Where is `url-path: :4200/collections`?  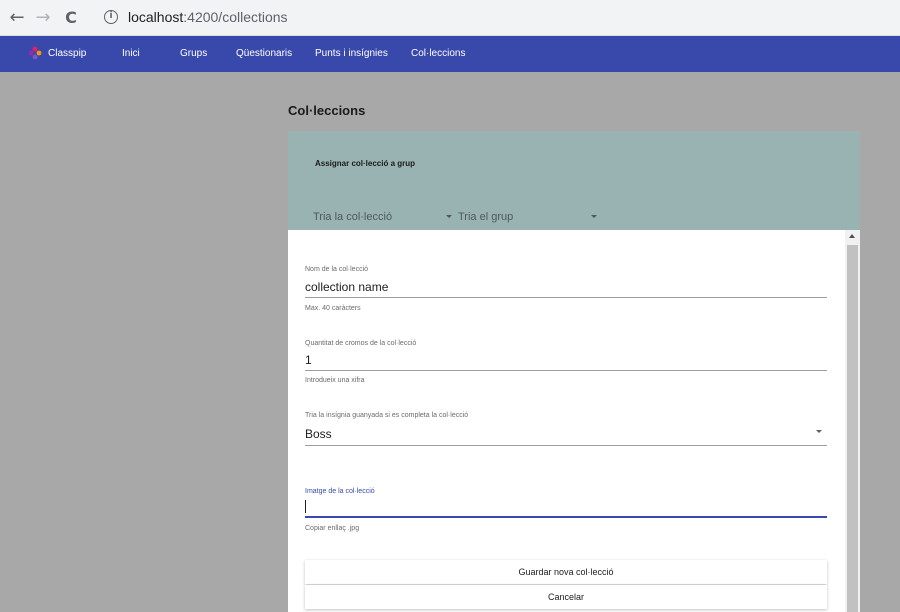
url-path: :4200/collections is located at coordinates (235, 17).